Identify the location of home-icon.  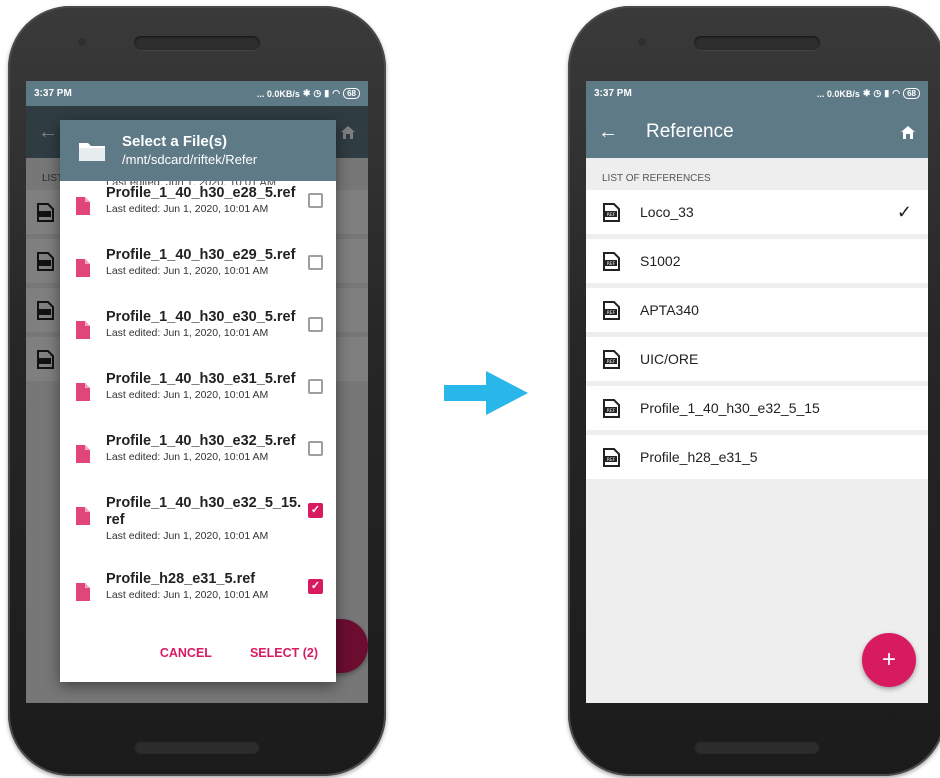
(908, 132).